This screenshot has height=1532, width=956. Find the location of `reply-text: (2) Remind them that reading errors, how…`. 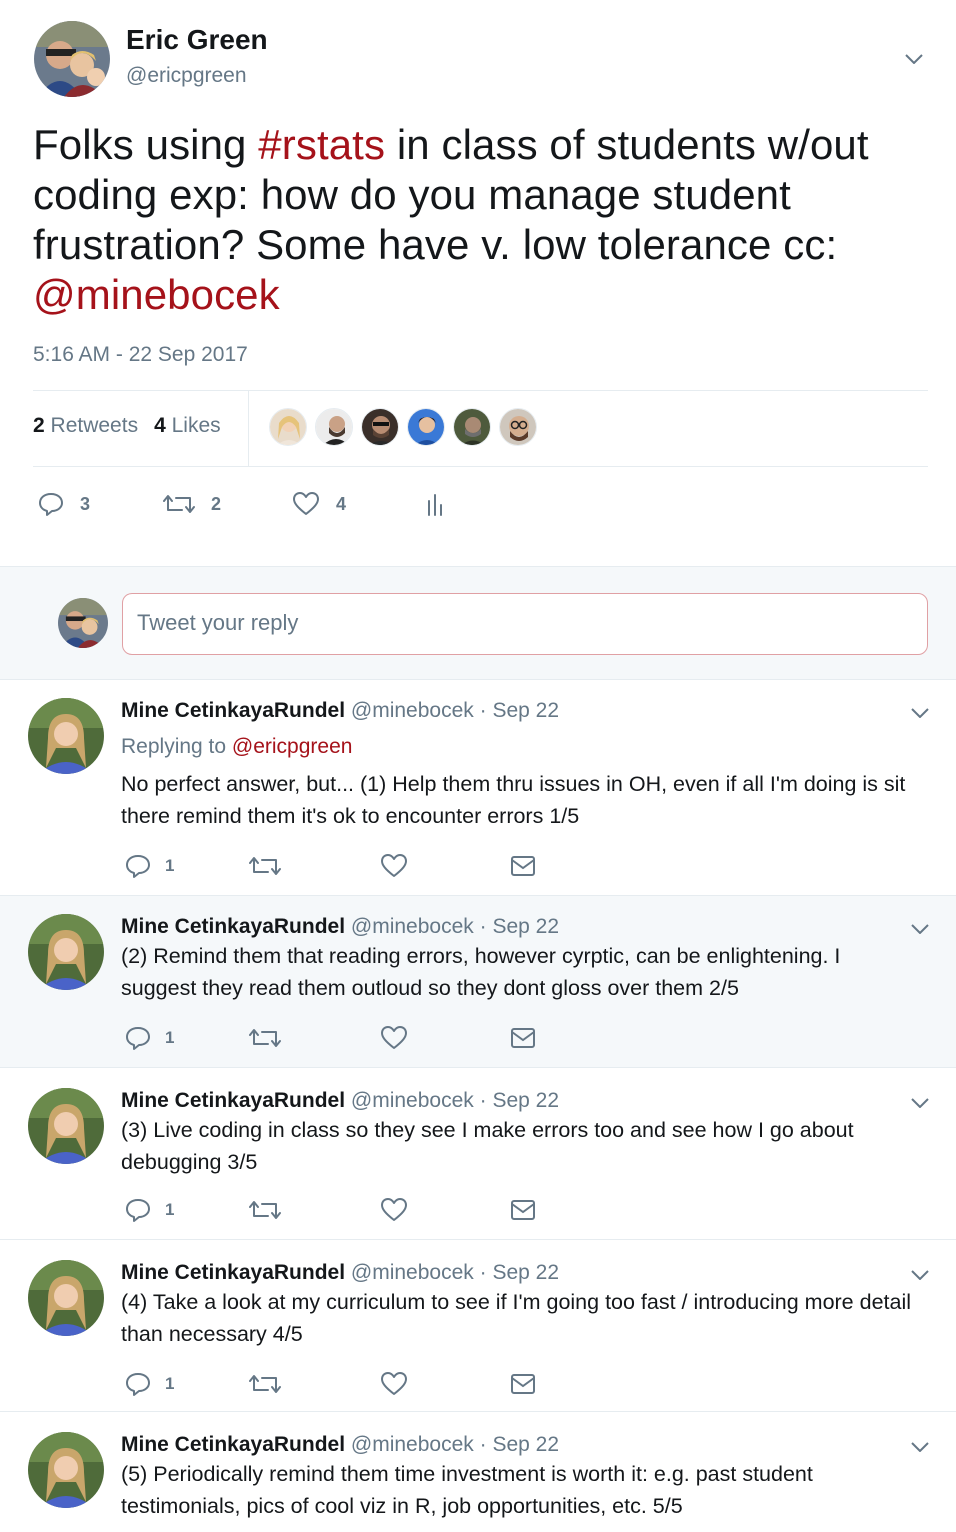

reply-text: (2) Remind them that reading errors, how… is located at coordinates (481, 972).